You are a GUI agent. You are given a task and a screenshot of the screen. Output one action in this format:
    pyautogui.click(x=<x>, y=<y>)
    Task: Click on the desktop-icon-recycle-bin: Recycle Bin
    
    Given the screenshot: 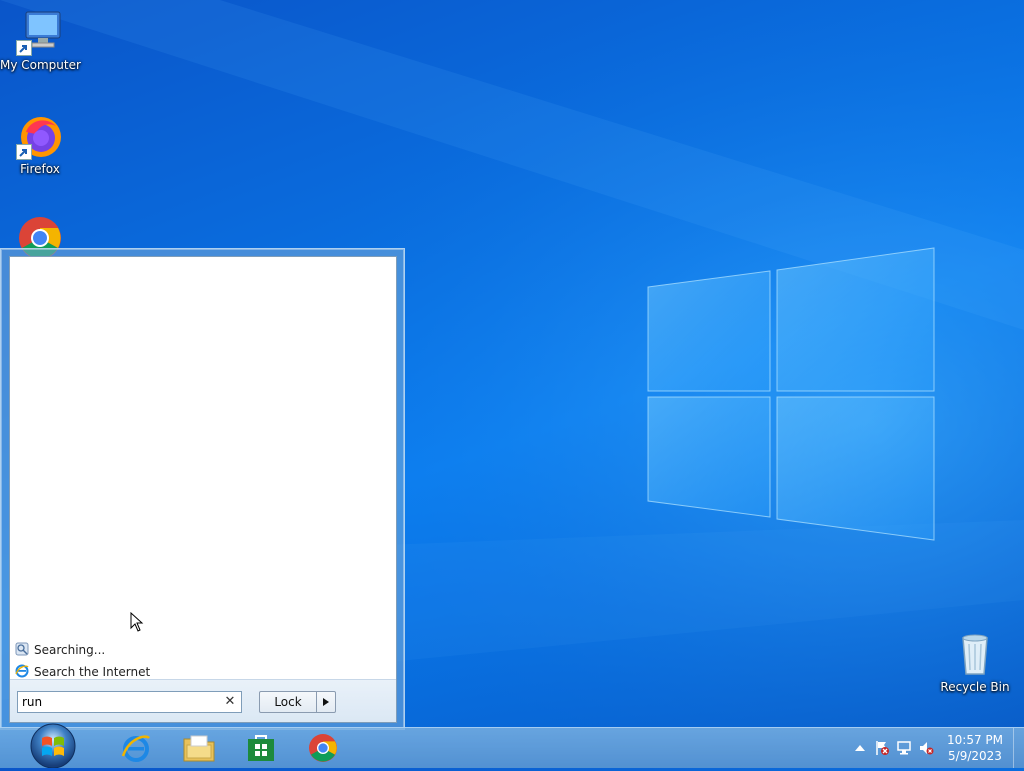 What is the action you would take?
    pyautogui.click(x=975, y=662)
    